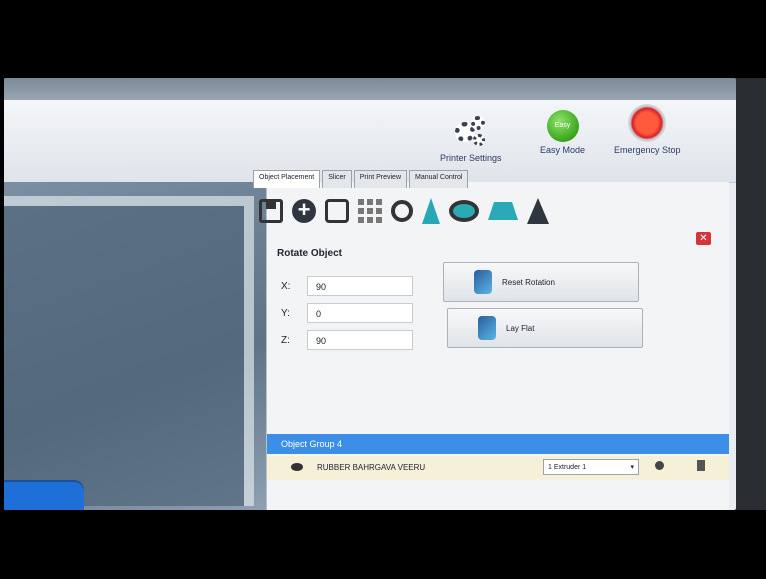 This screenshot has width=766, height=579. I want to click on rotate-y-field: 0, so click(360, 313).